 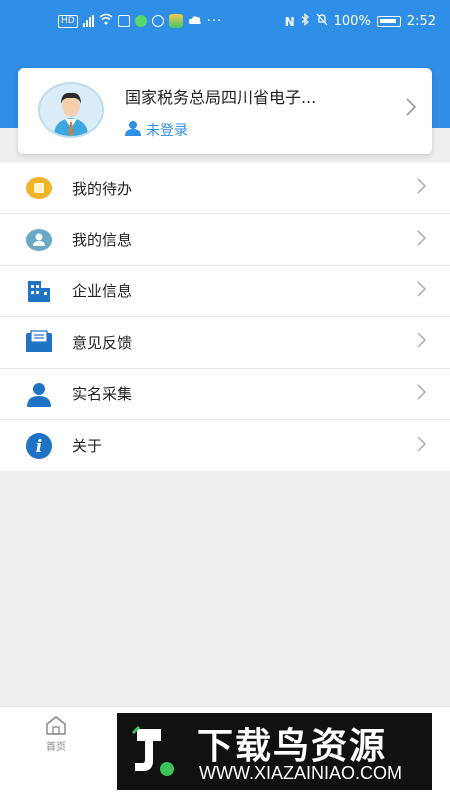 What do you see at coordinates (225, 111) in the screenshot?
I see `profile-card: 国家税务总局四川省电子... 未登录` at bounding box center [225, 111].